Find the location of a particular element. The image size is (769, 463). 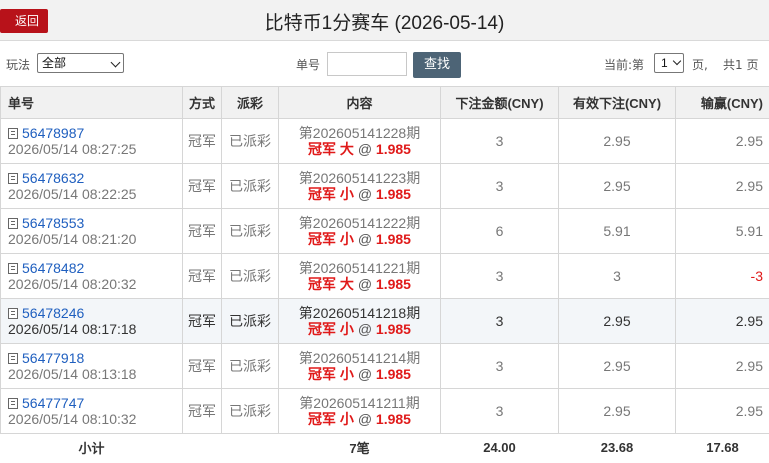

col-header-order: 单号 is located at coordinates (91, 102).